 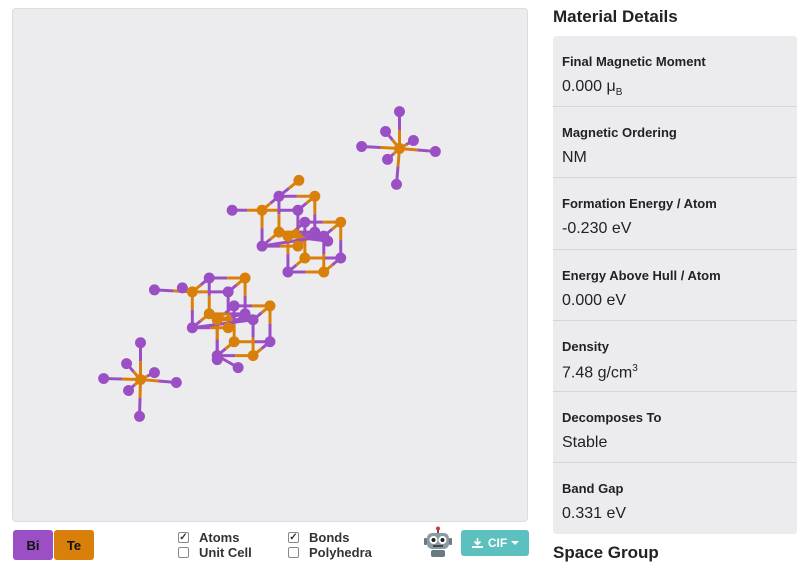 What do you see at coordinates (329, 537) in the screenshot?
I see `bonds-label: Bonds` at bounding box center [329, 537].